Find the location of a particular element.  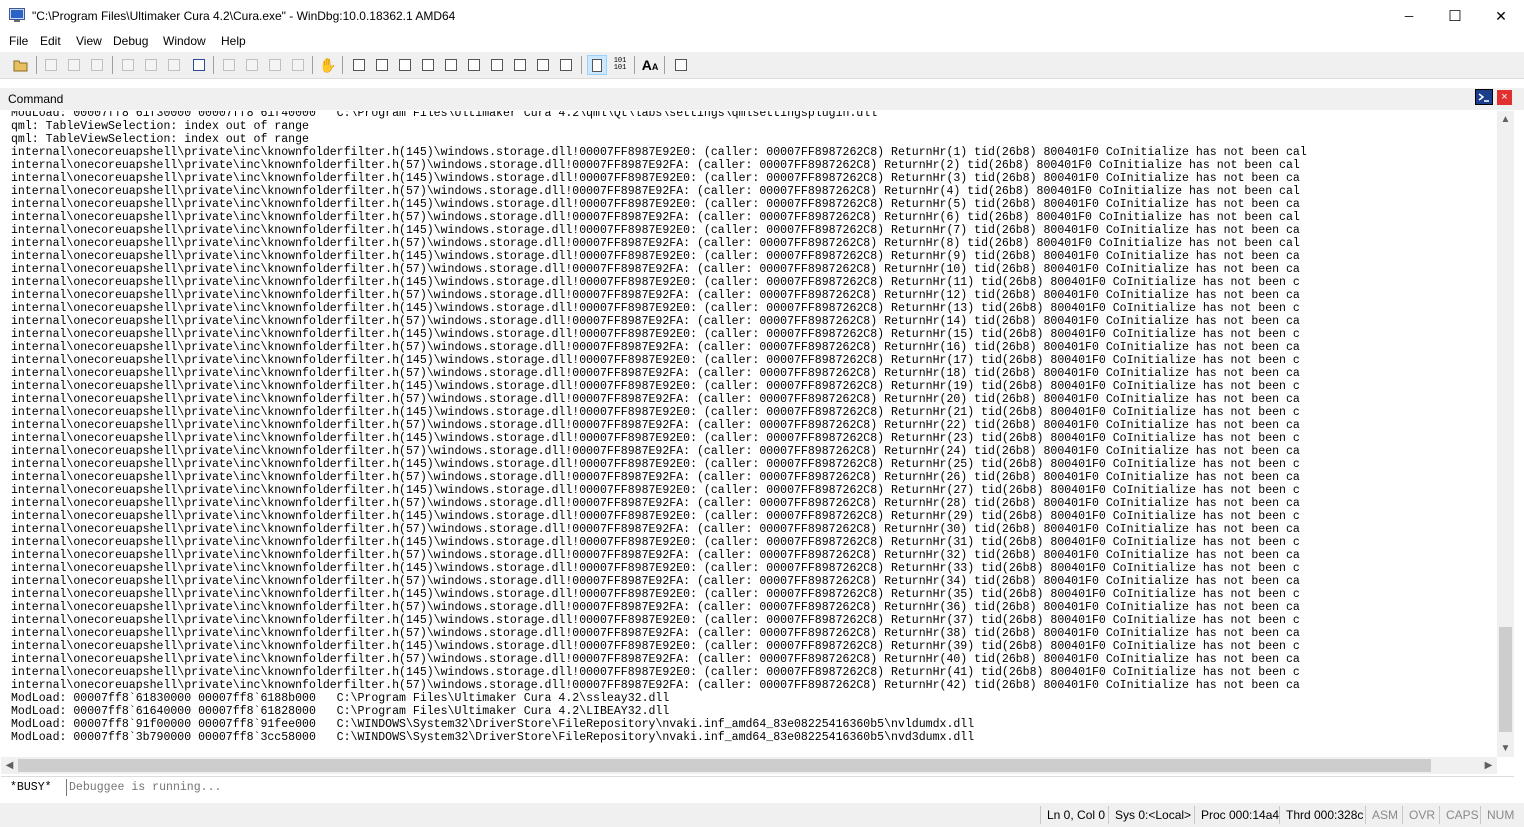

scroll-left-arrow-icon: ◀ is located at coordinates (9, 765).